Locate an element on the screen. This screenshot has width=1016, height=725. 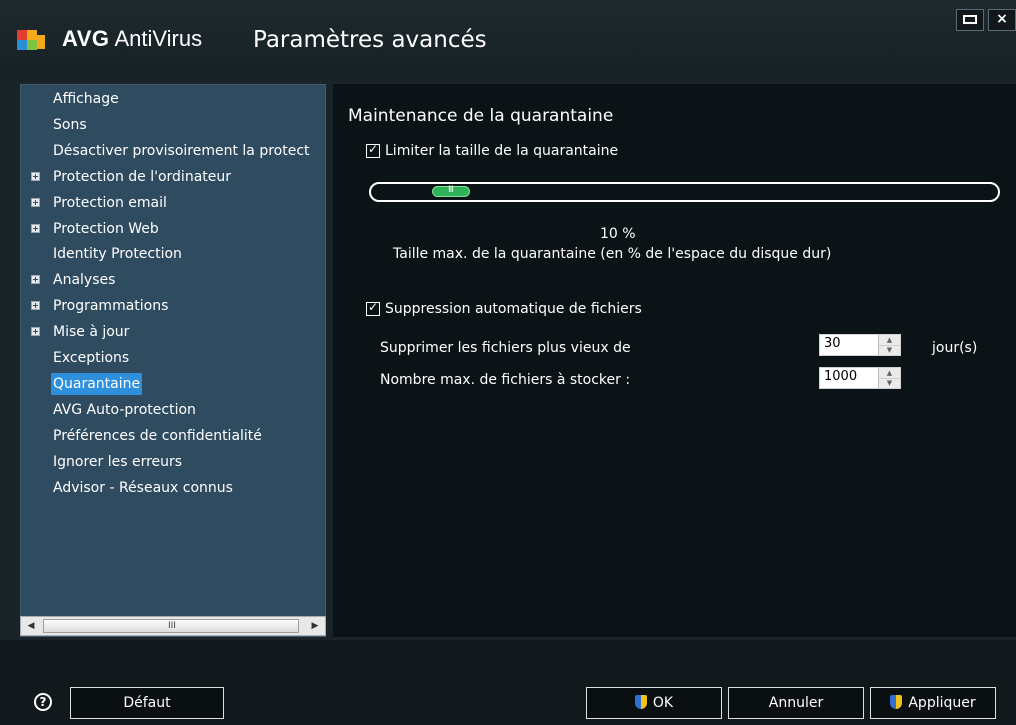
tree-item-label: Protection Web is located at coordinates (106, 228).